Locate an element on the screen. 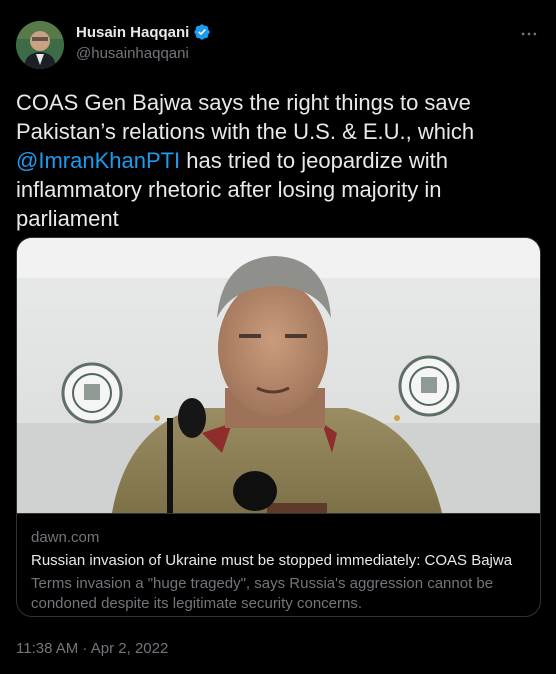 Image resolution: width=556 pixels, height=674 pixels. avatar is located at coordinates (40, 45).